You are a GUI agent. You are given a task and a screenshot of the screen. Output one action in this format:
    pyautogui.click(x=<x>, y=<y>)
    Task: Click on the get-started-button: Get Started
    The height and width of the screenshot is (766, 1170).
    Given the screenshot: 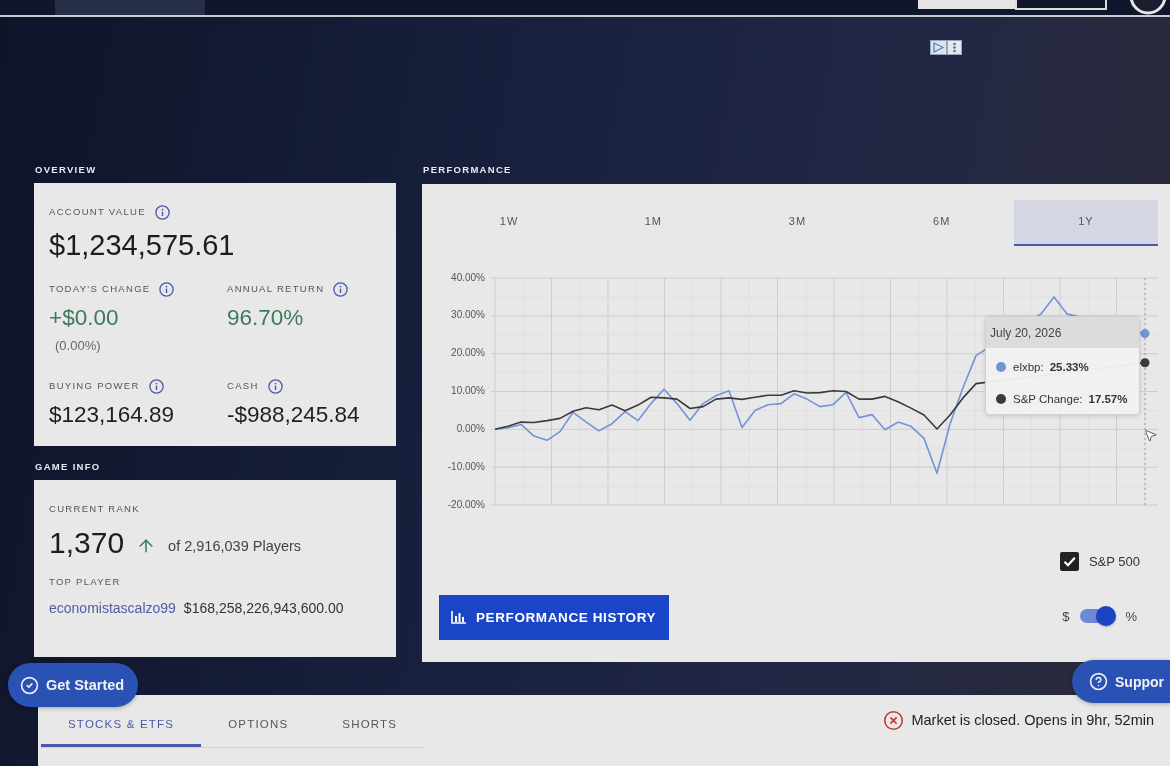 What is the action you would take?
    pyautogui.click(x=73, y=685)
    